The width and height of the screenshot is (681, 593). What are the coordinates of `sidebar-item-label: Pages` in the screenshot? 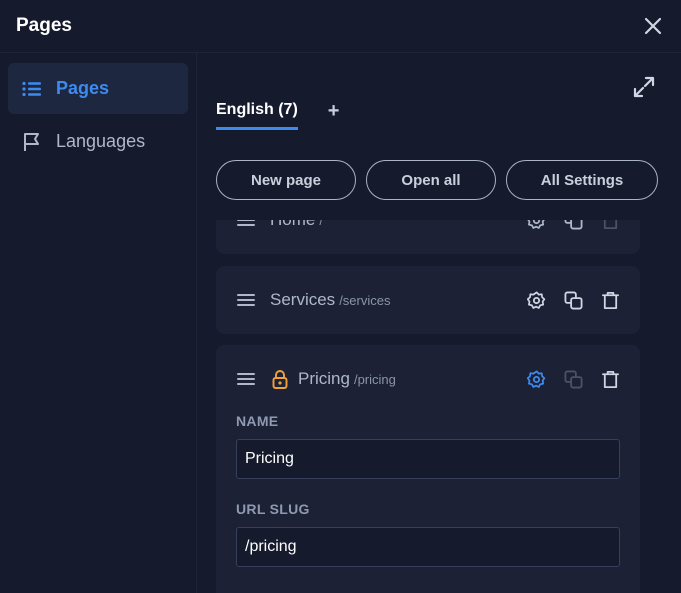 It's located at (83, 88).